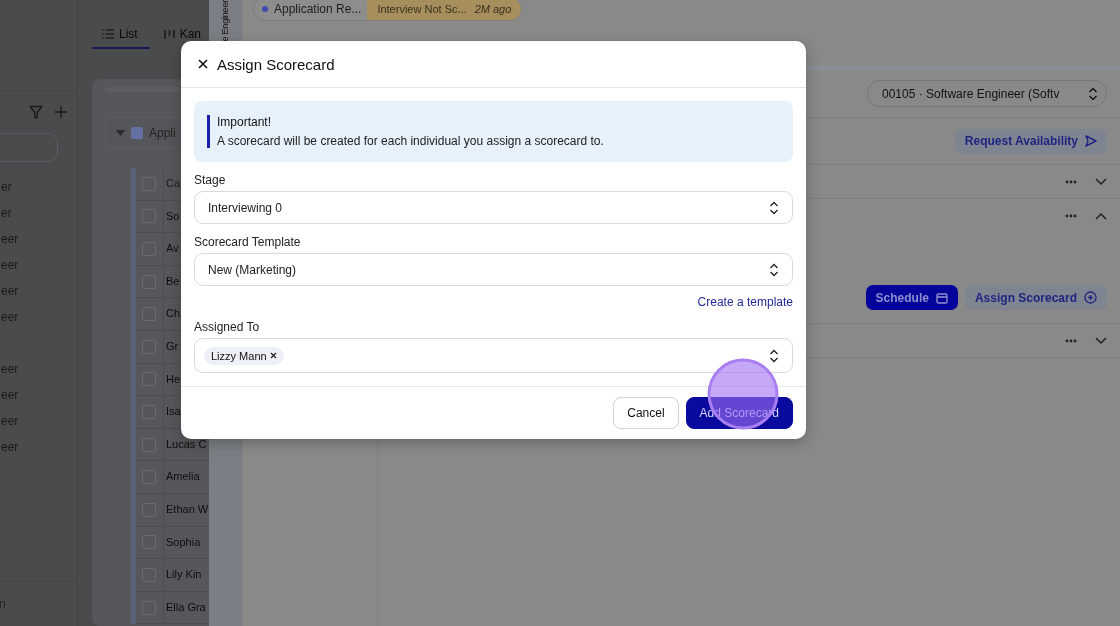  I want to click on notice-text: A scorecard will be created for each individual you assign a scorecard to., so click(411, 141).